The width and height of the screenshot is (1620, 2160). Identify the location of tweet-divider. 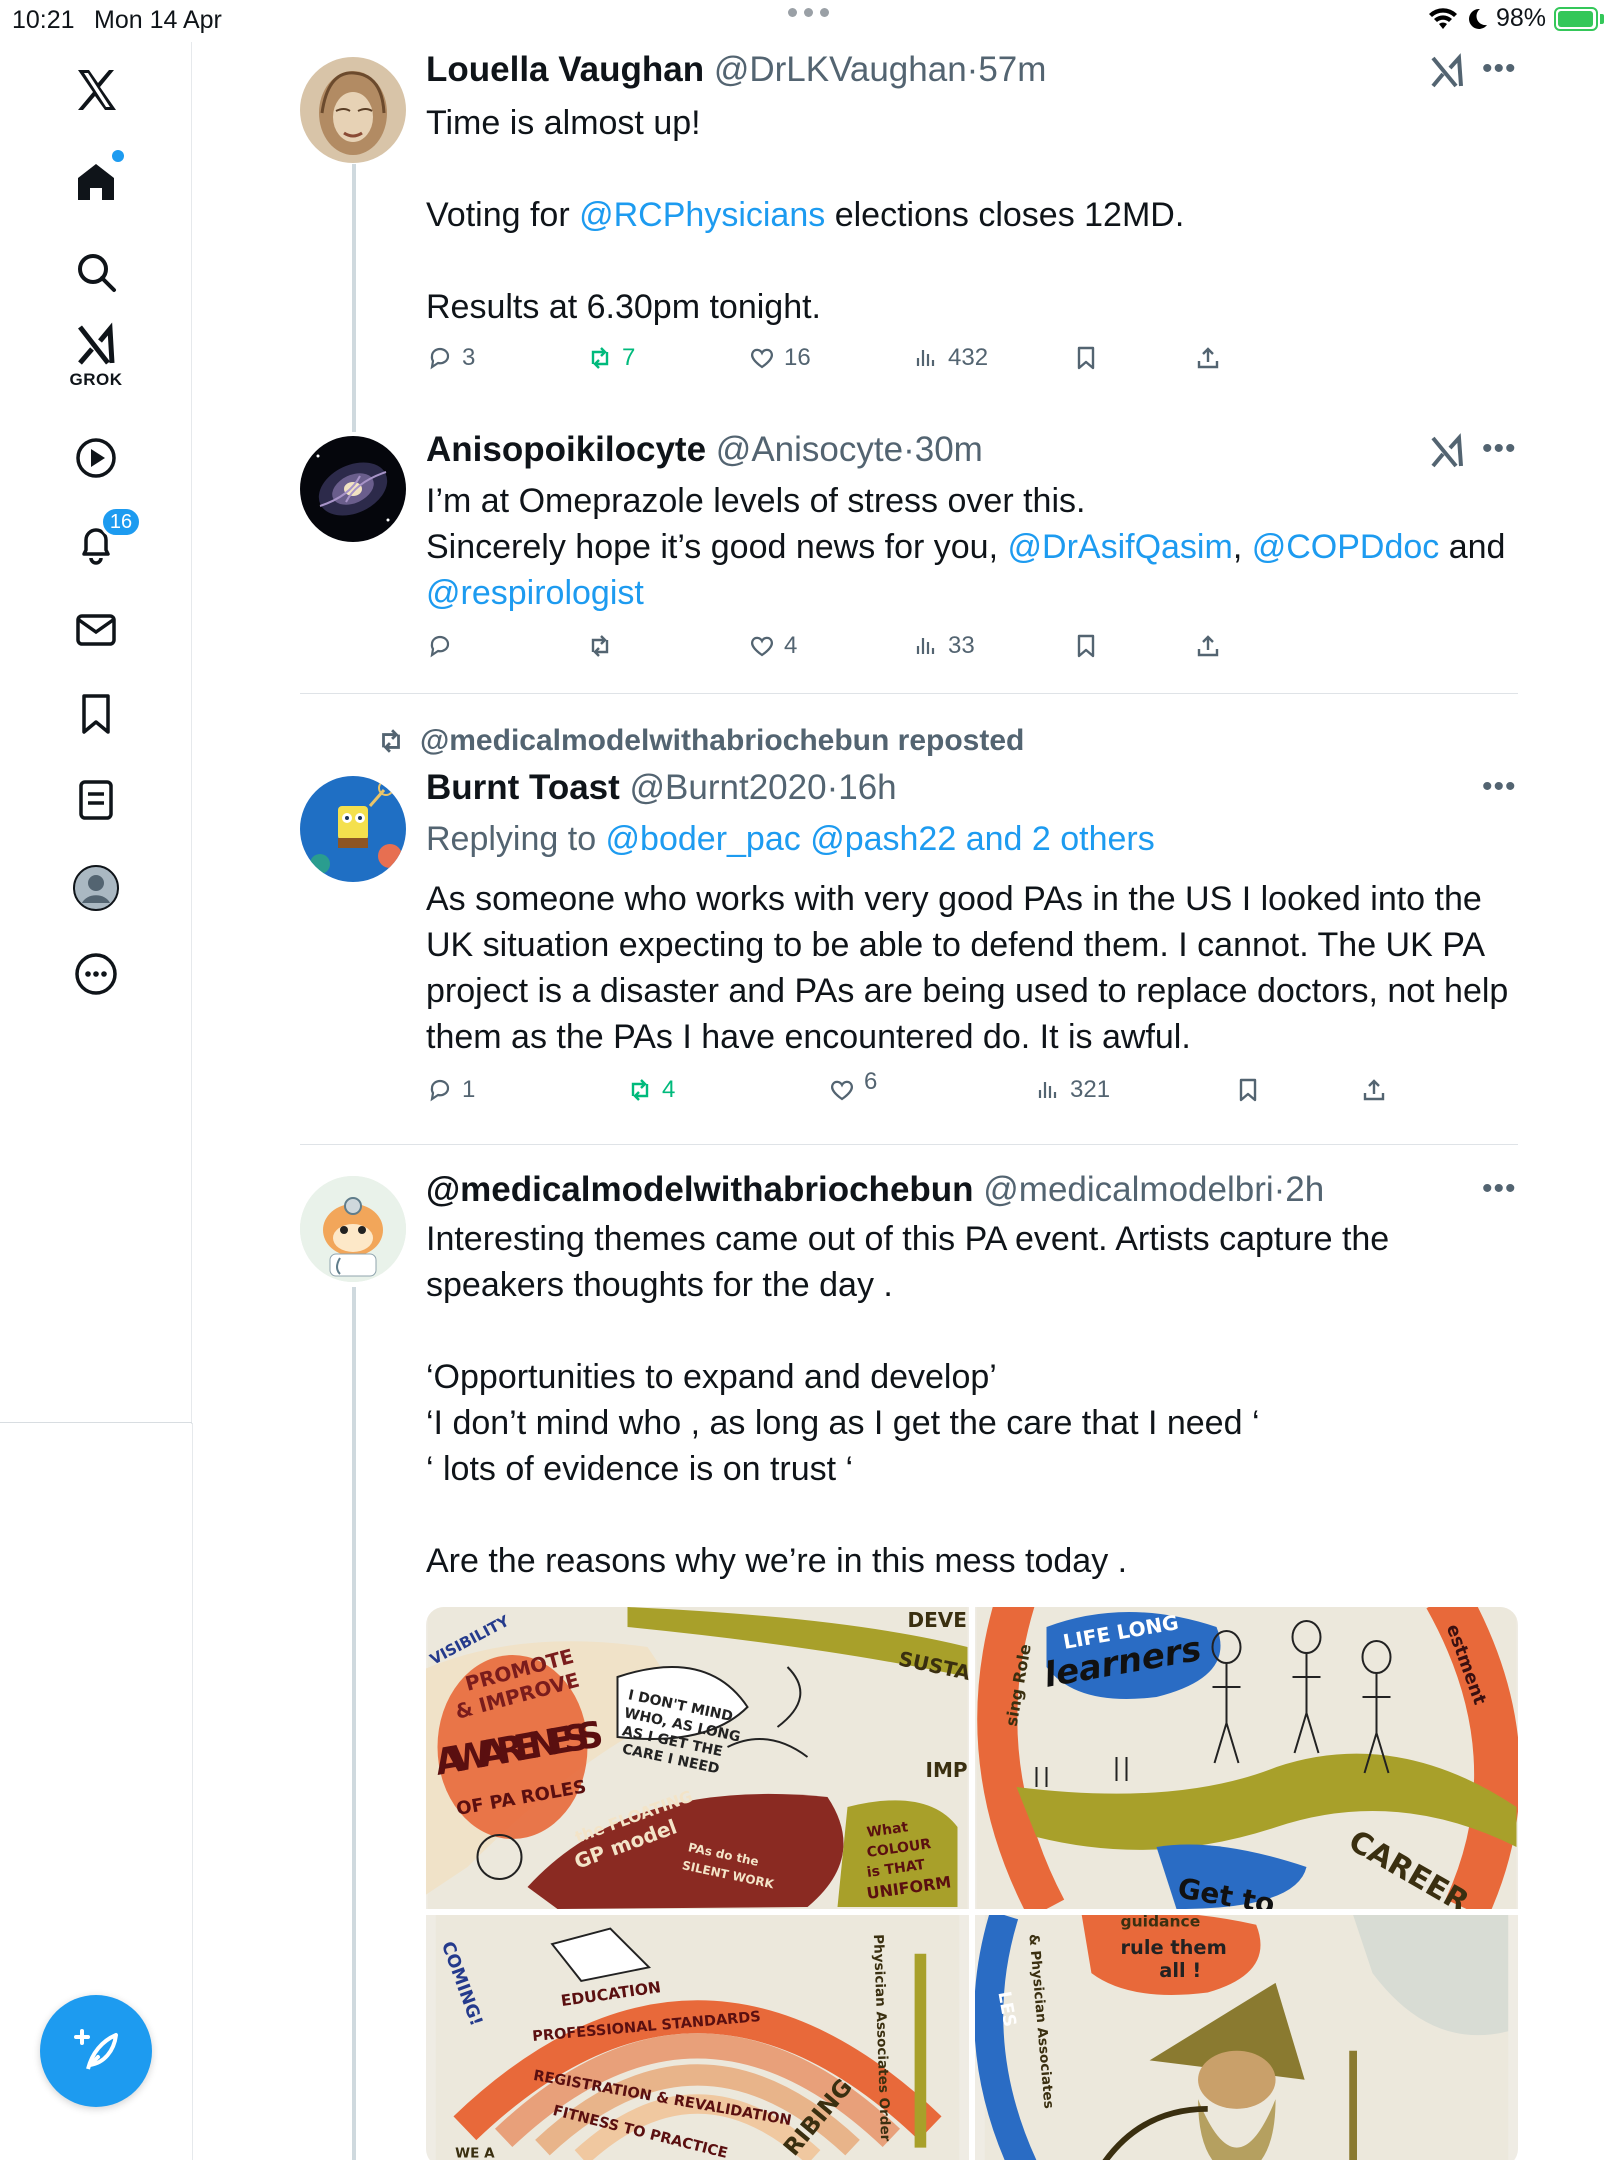
(909, 1144).